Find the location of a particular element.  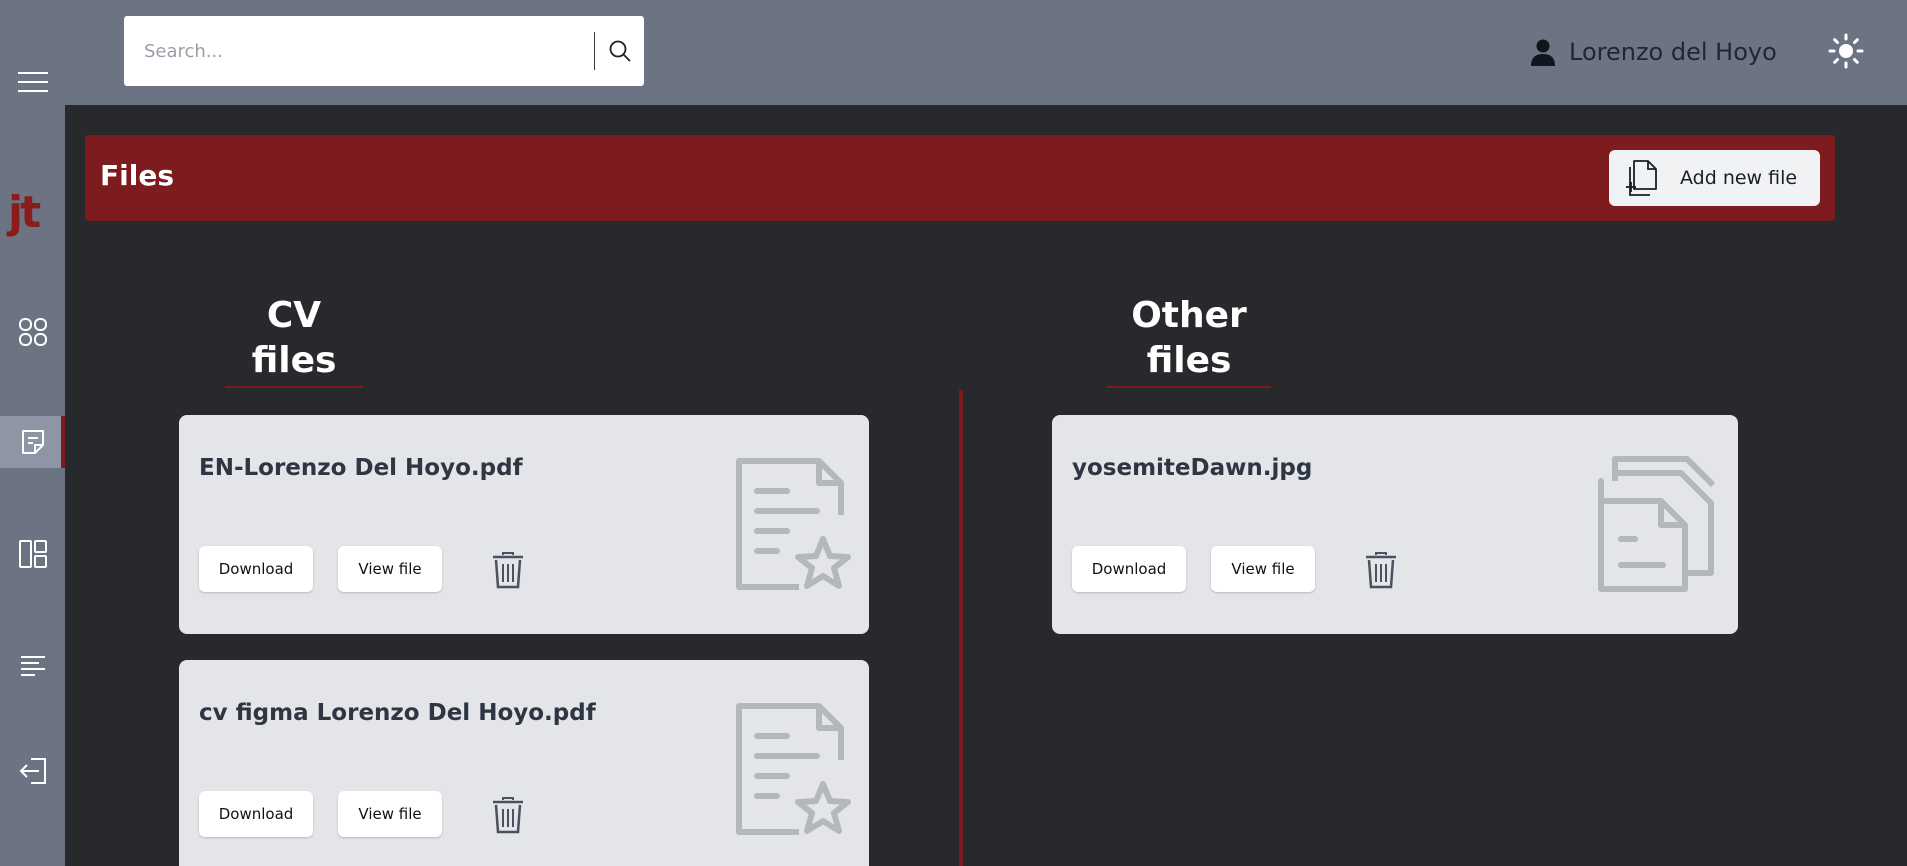

cv-files-heading: CV files is located at coordinates (294, 340).